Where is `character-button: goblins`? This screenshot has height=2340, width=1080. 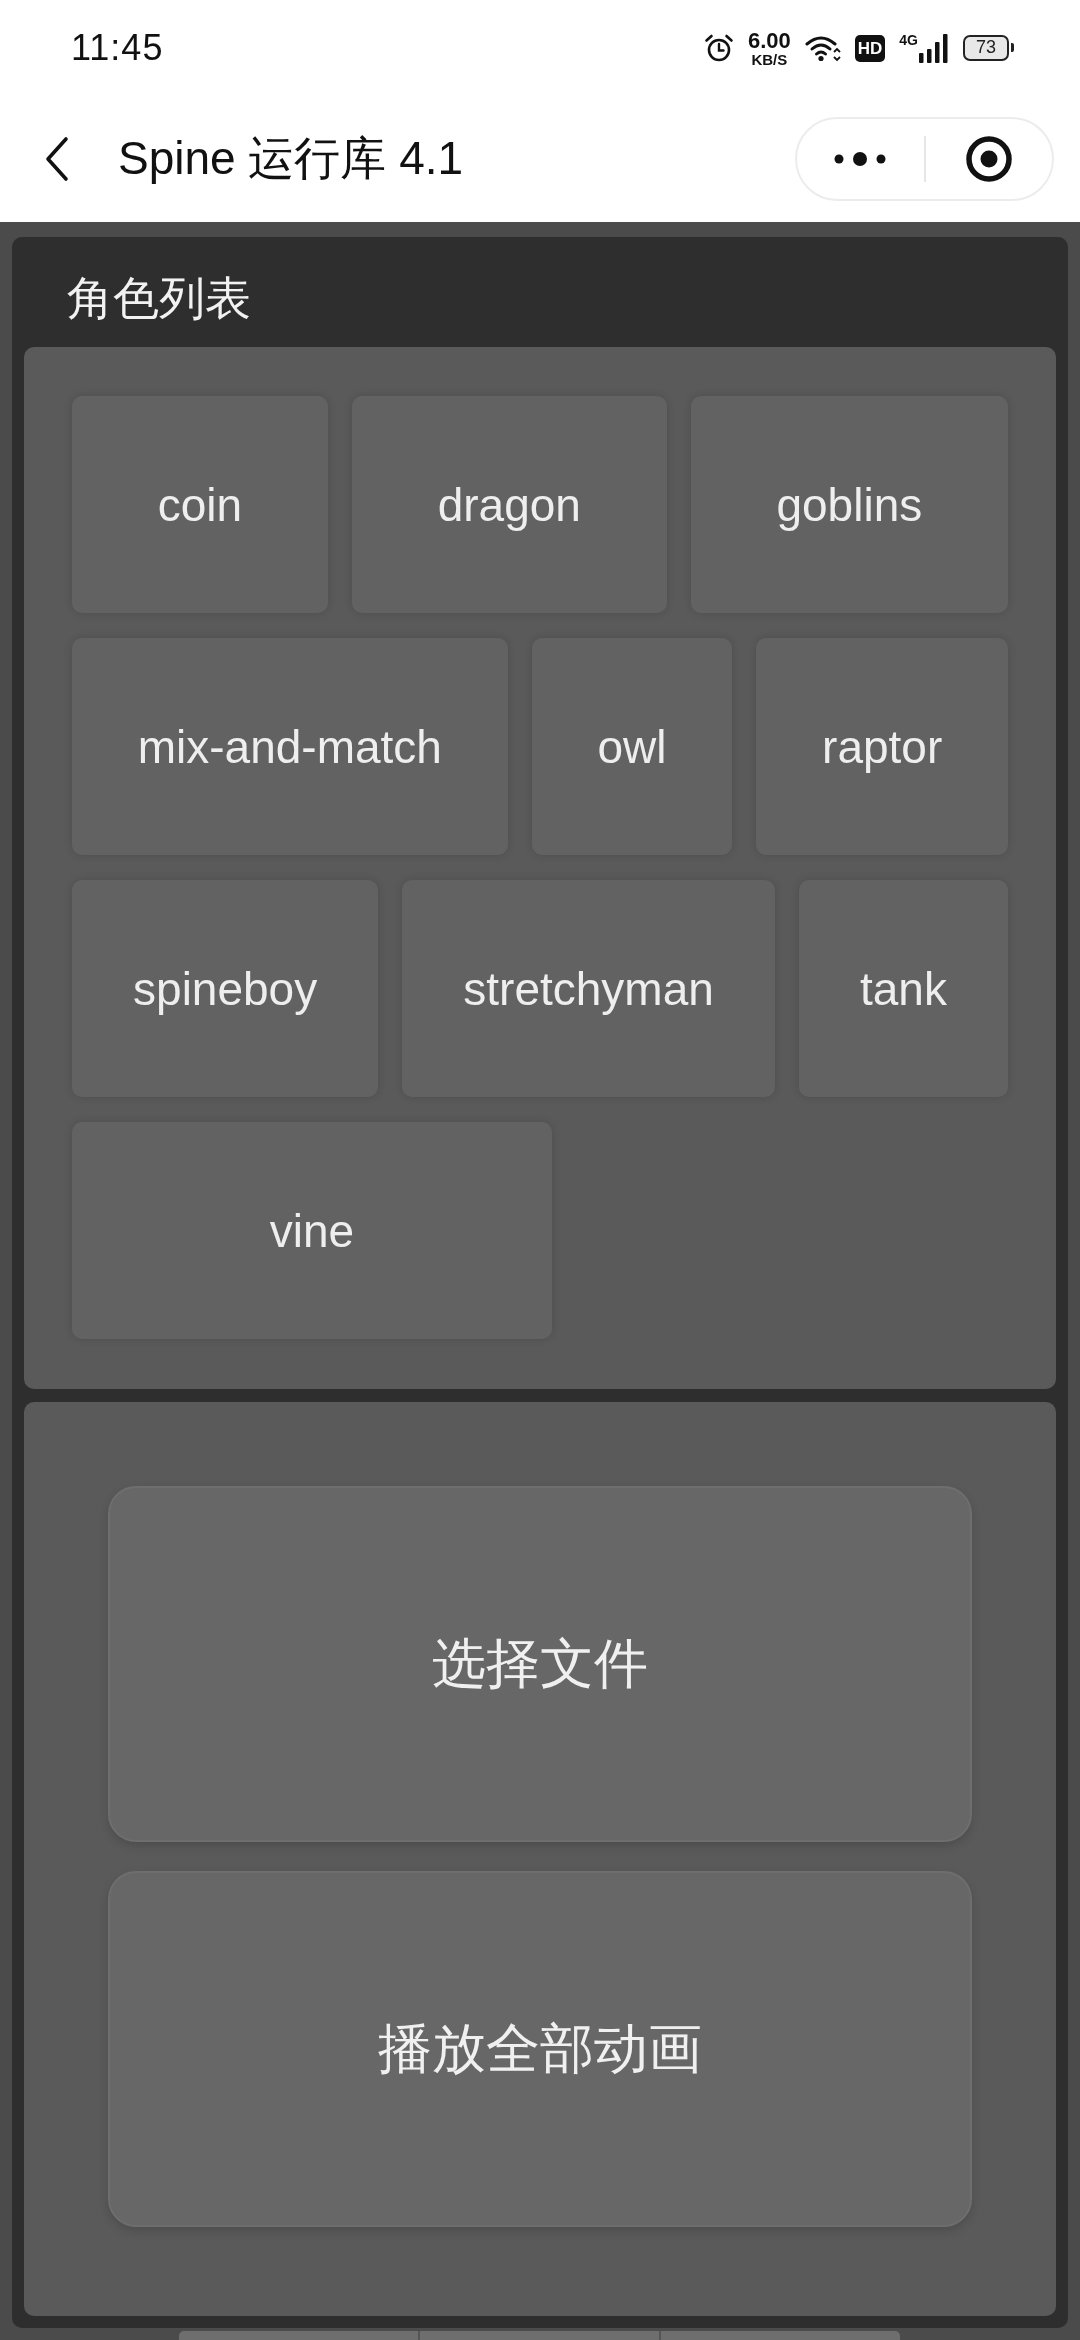 character-button: goblins is located at coordinates (849, 504).